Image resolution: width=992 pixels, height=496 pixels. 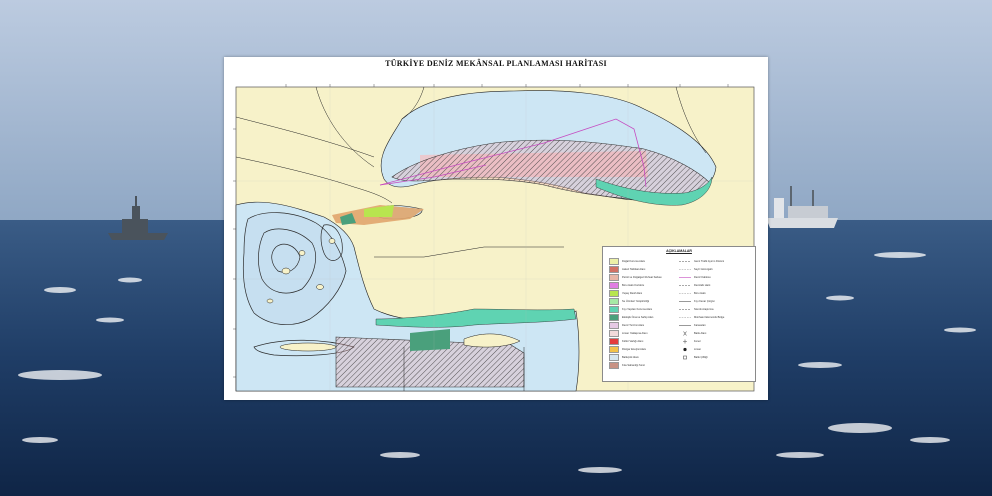 What do you see at coordinates (679, 251) in the screenshot?
I see `legend-title: AÇIKLAMALAR` at bounding box center [679, 251].